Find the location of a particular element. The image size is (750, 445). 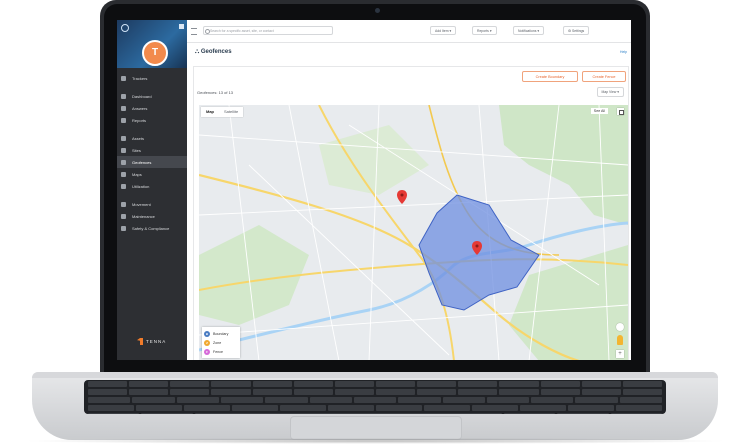

add-item-label: Add Item is located at coordinates (442, 31).